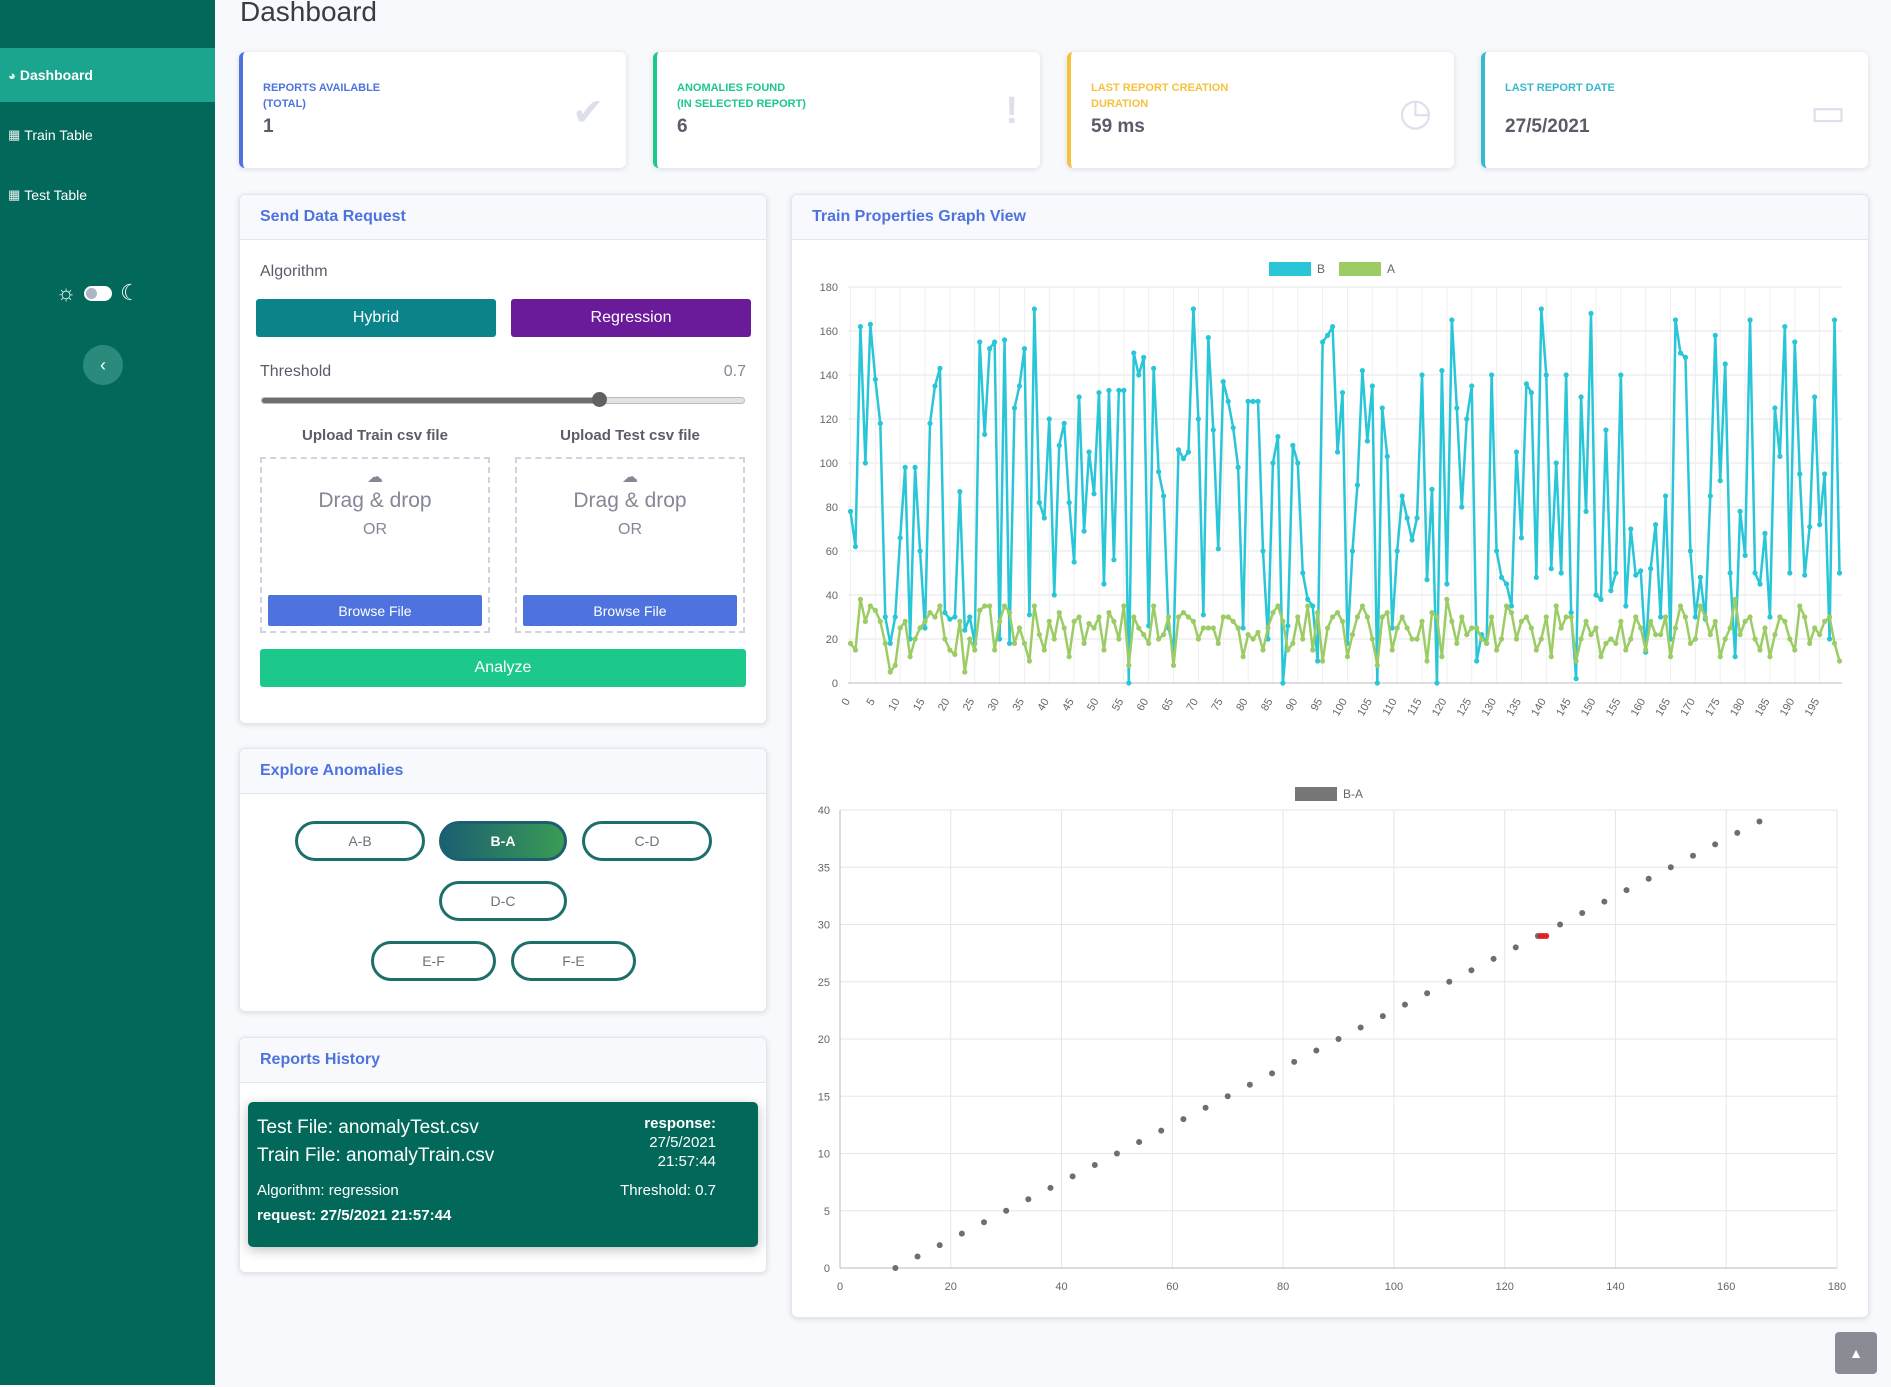 This screenshot has height=1387, width=1891. Describe the element at coordinates (432, 110) in the screenshot. I see `stat-card-reports: Reports Available (Total) 1 ✔` at that location.